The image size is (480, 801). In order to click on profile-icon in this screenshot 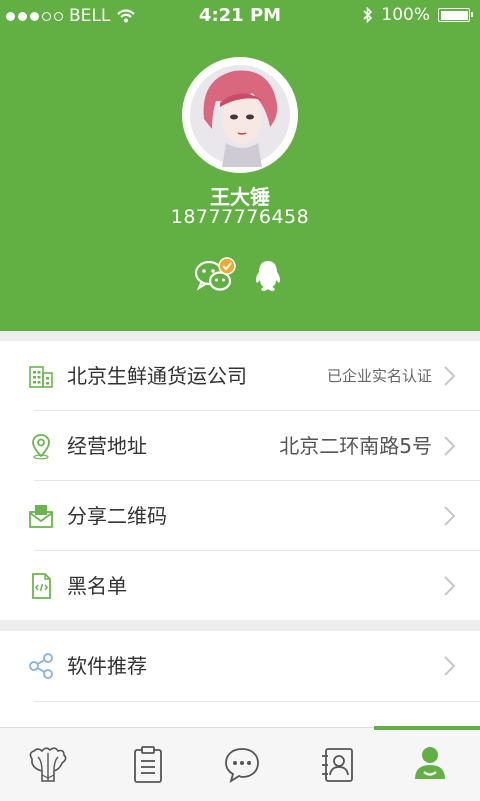, I will do `click(430, 763)`.